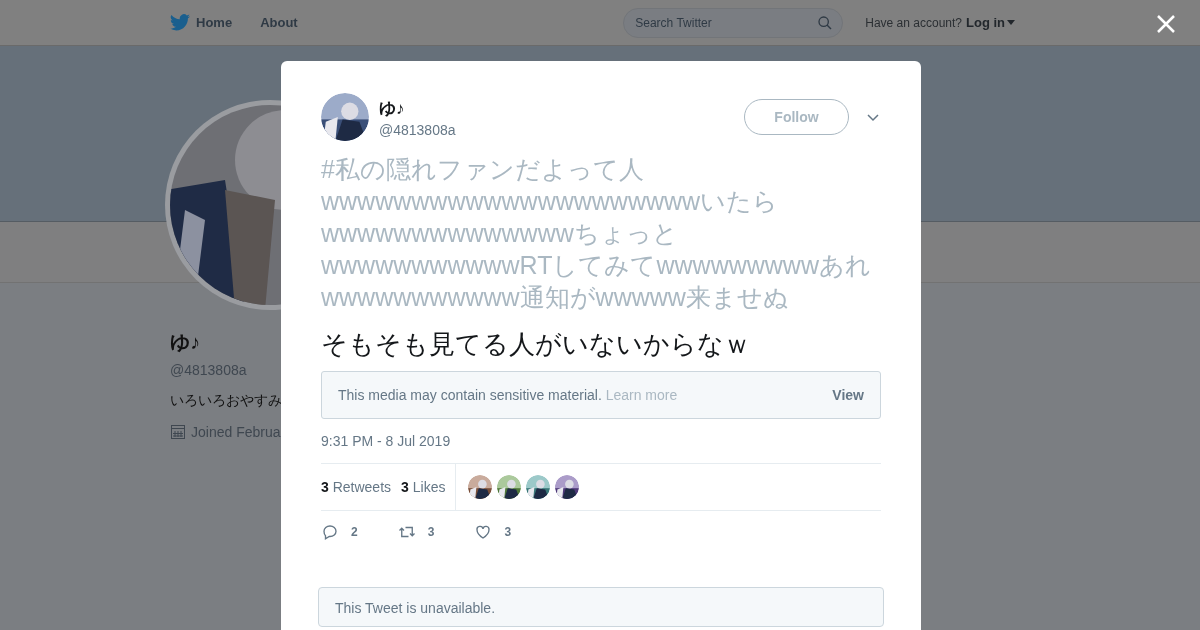 The height and width of the screenshot is (630, 1200). I want to click on profile-bio: いろいろおやすみ, so click(226, 401).